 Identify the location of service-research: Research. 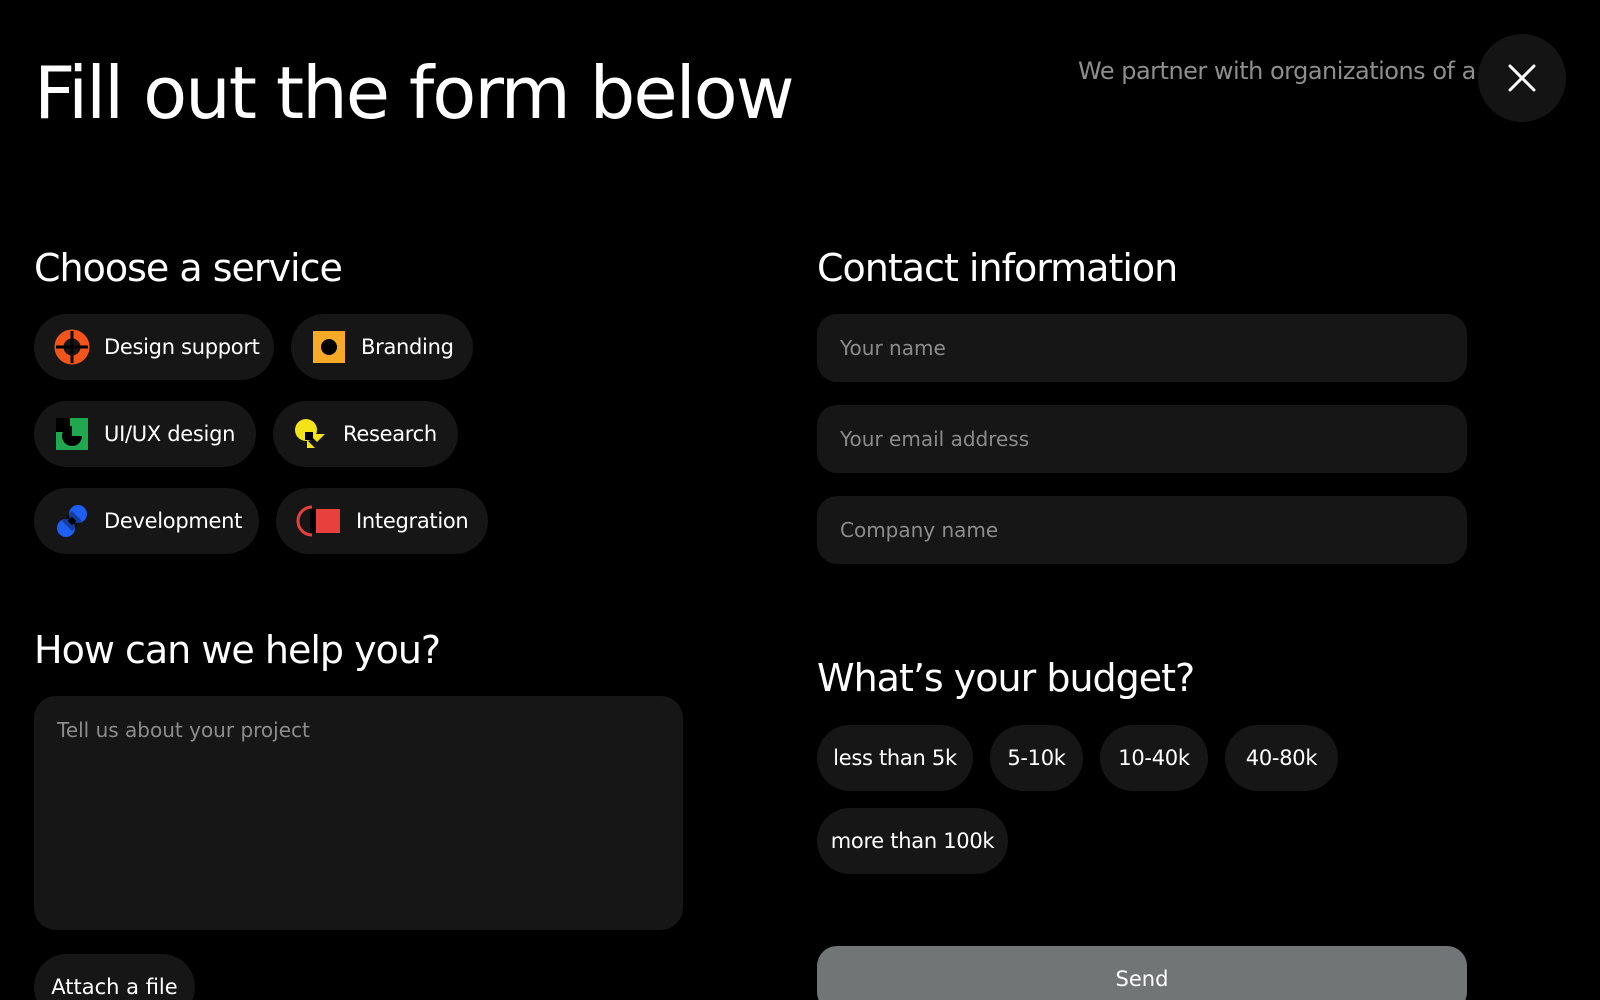
(365, 434).